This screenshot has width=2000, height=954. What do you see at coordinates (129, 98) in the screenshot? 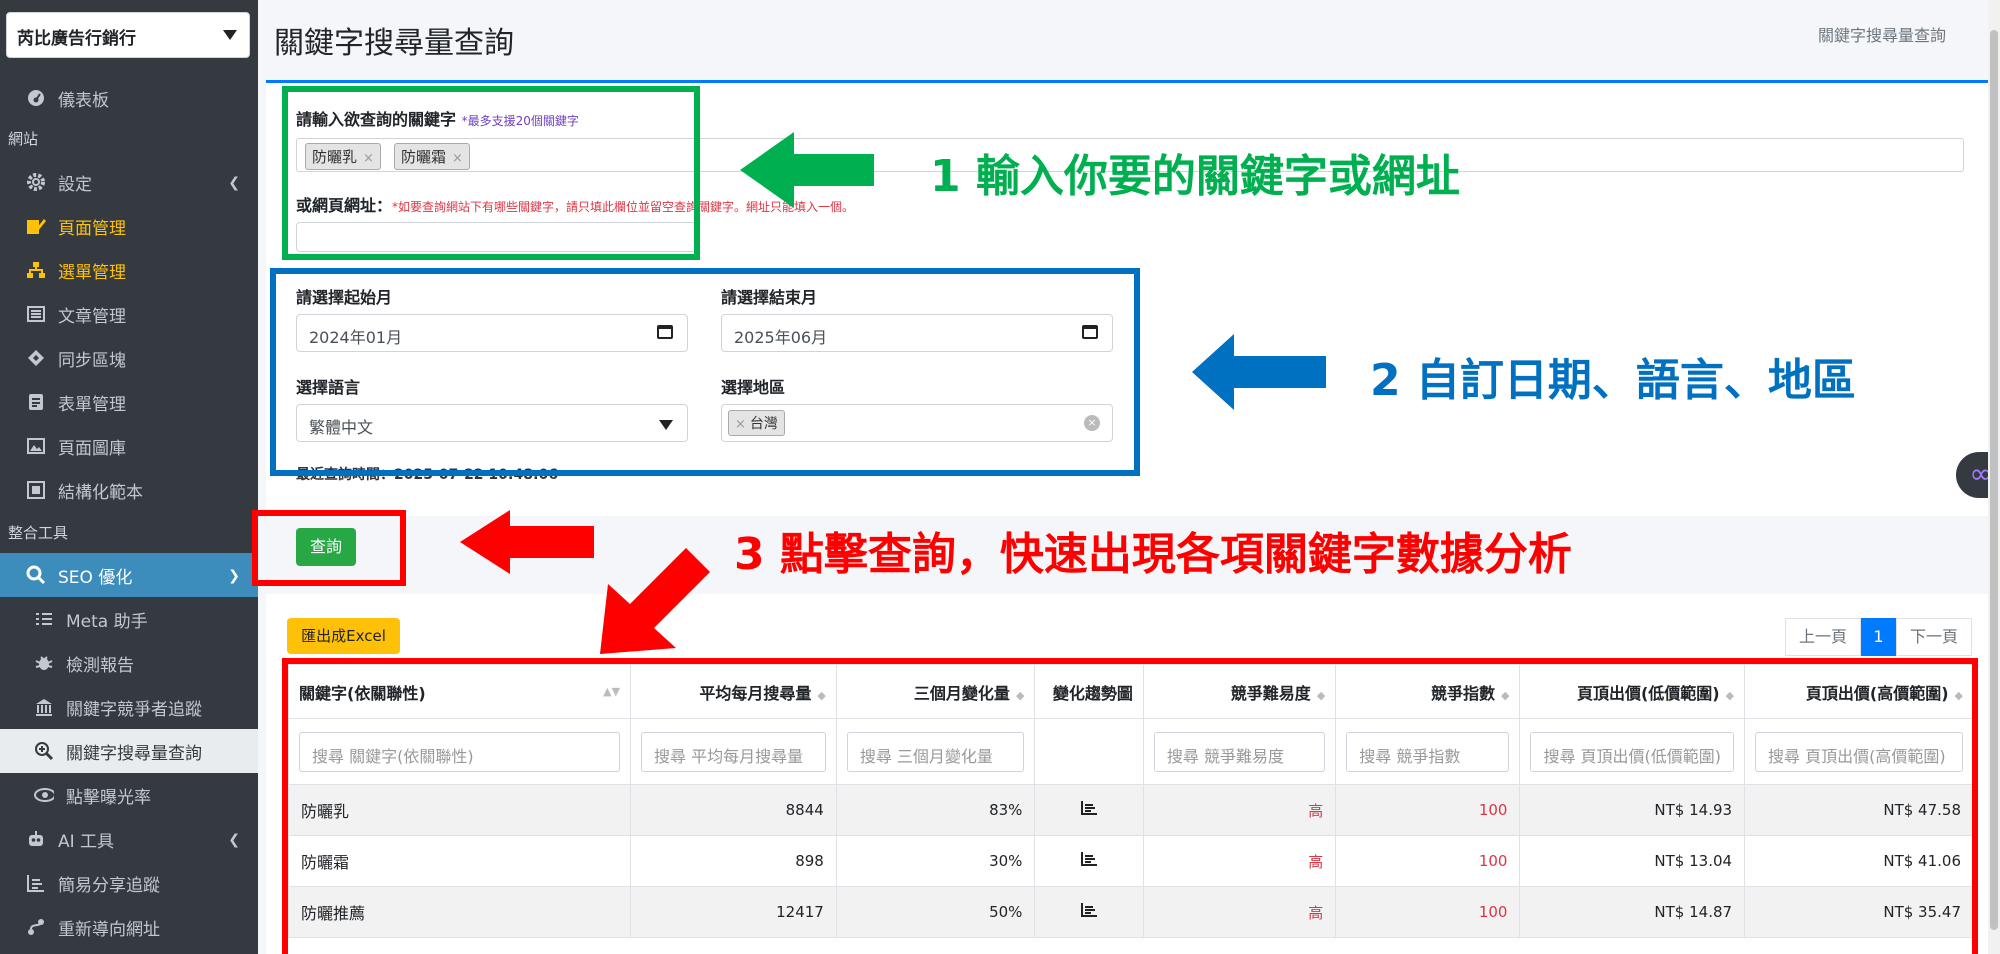
I see `sidebar-item-dashboard: 儀表板` at bounding box center [129, 98].